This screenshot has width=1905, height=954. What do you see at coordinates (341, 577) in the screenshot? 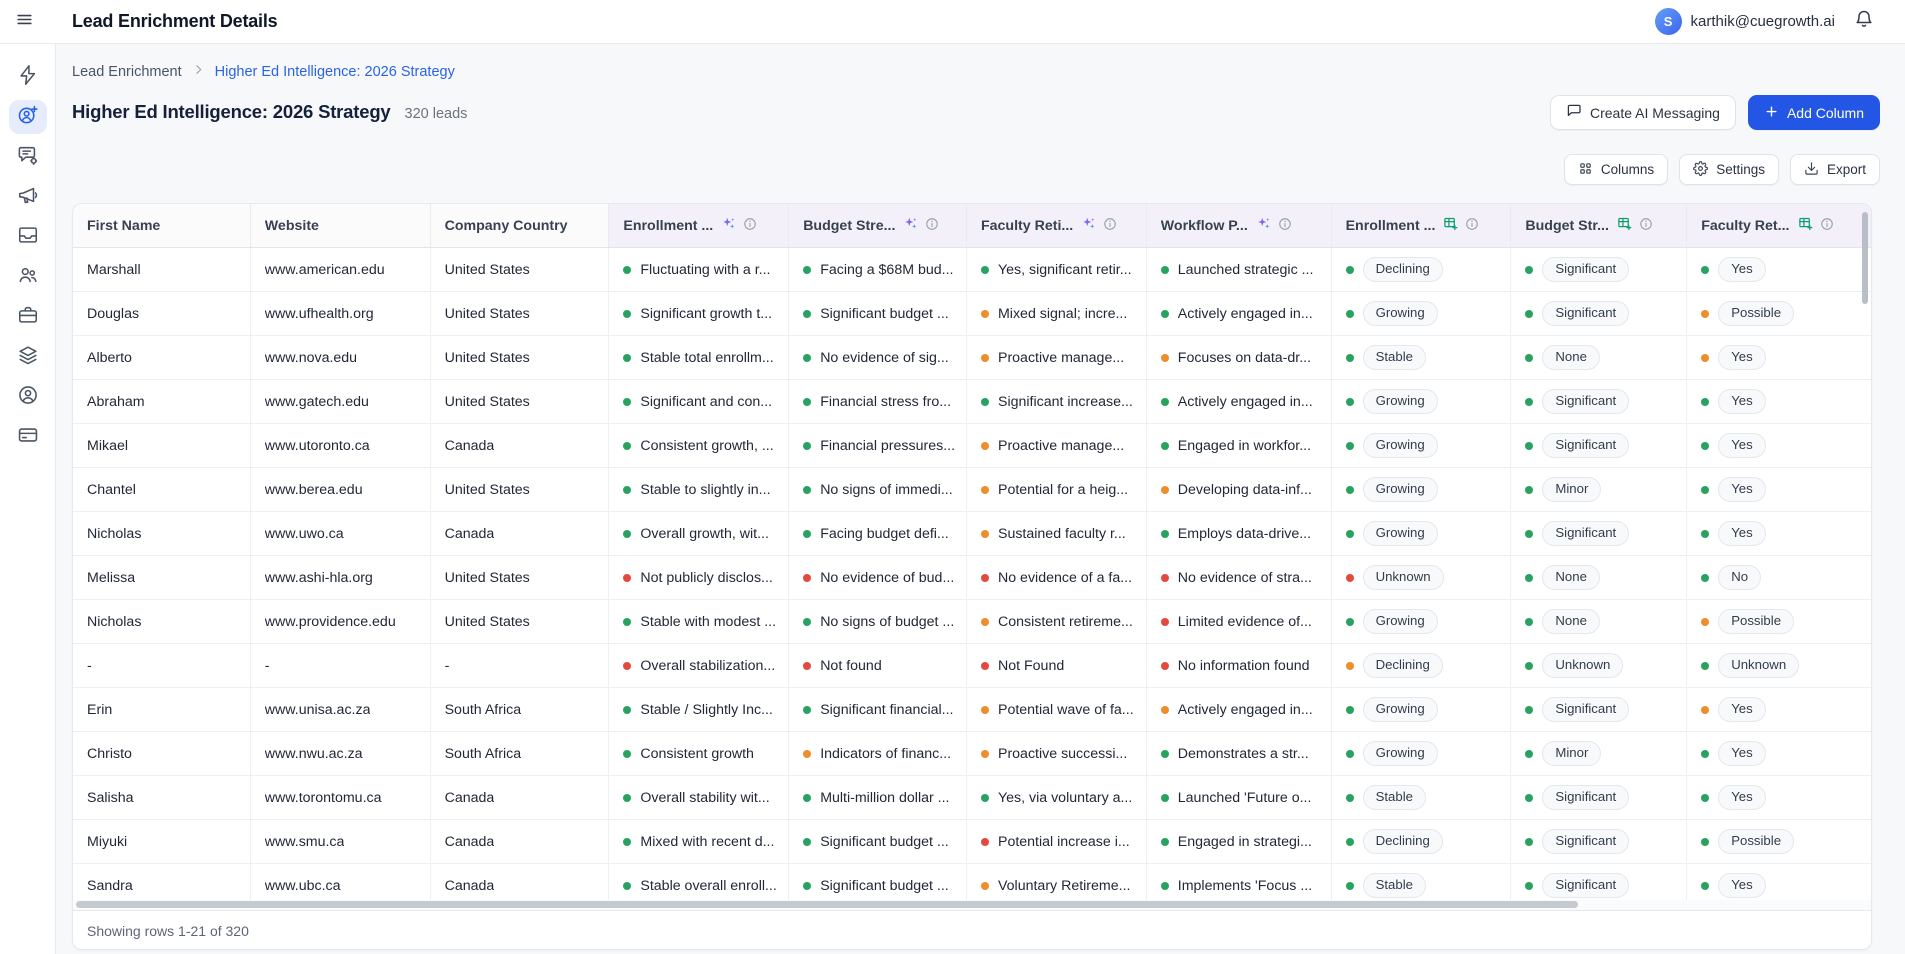
I see `cell: www.ashi-hla.org` at bounding box center [341, 577].